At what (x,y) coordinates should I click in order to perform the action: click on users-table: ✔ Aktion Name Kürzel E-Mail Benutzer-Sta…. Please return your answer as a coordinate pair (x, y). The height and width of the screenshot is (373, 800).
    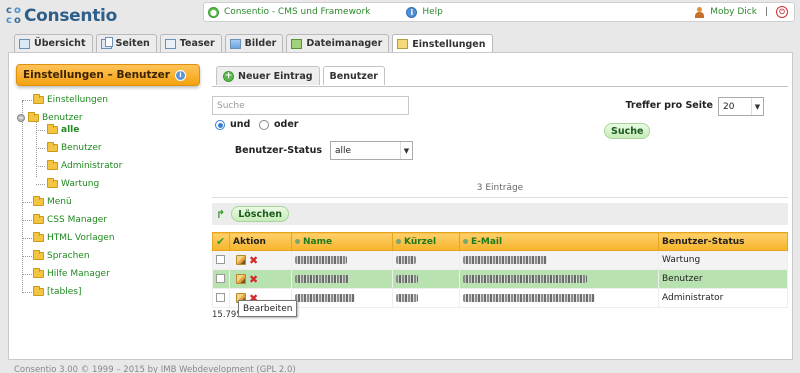
    Looking at the image, I should click on (500, 270).